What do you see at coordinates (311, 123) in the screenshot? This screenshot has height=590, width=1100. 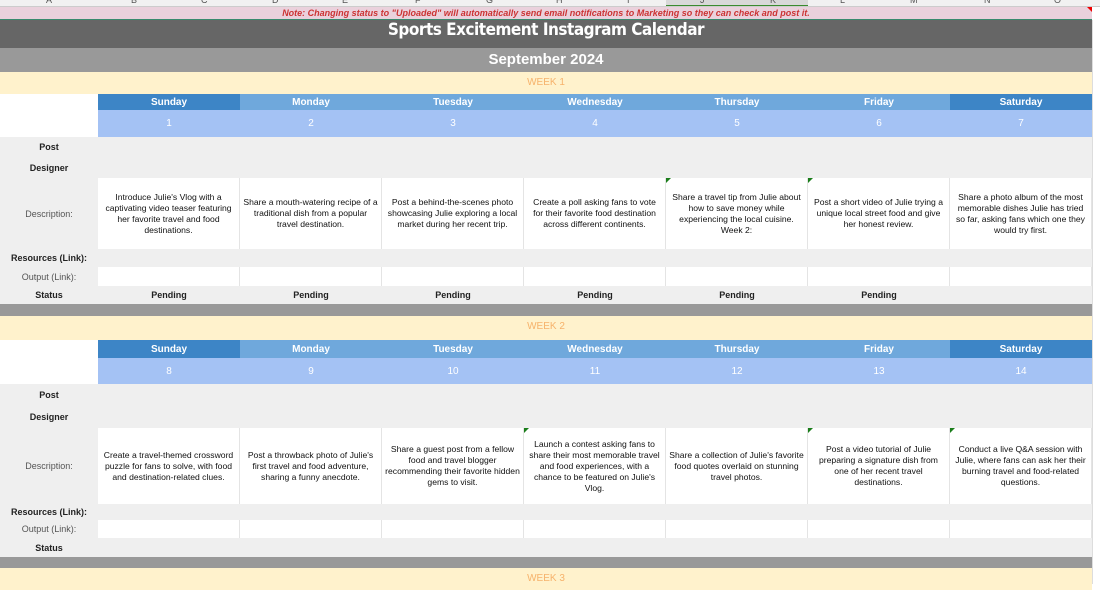 I see `date-cell: 2` at bounding box center [311, 123].